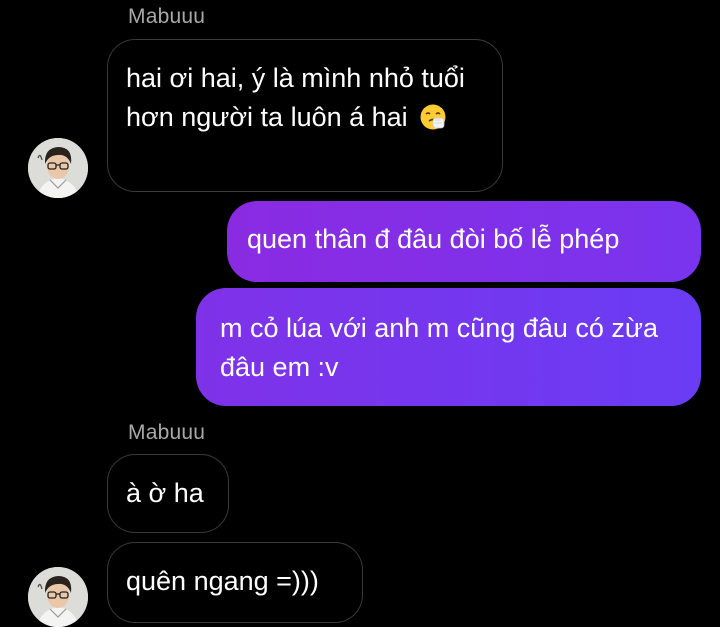  Describe the element at coordinates (433, 239) in the screenshot. I see `message-text: quen thân đ đâu đòi bố lễ phép` at that location.